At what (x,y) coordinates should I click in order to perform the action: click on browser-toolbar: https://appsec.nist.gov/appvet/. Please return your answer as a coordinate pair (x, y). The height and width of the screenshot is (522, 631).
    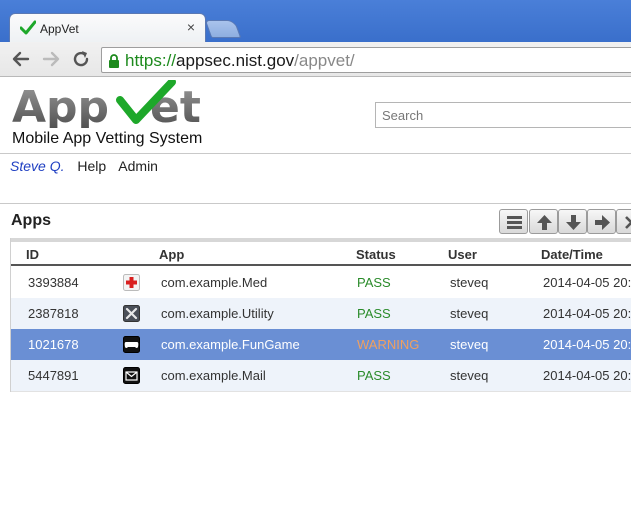
    Looking at the image, I should click on (315, 59).